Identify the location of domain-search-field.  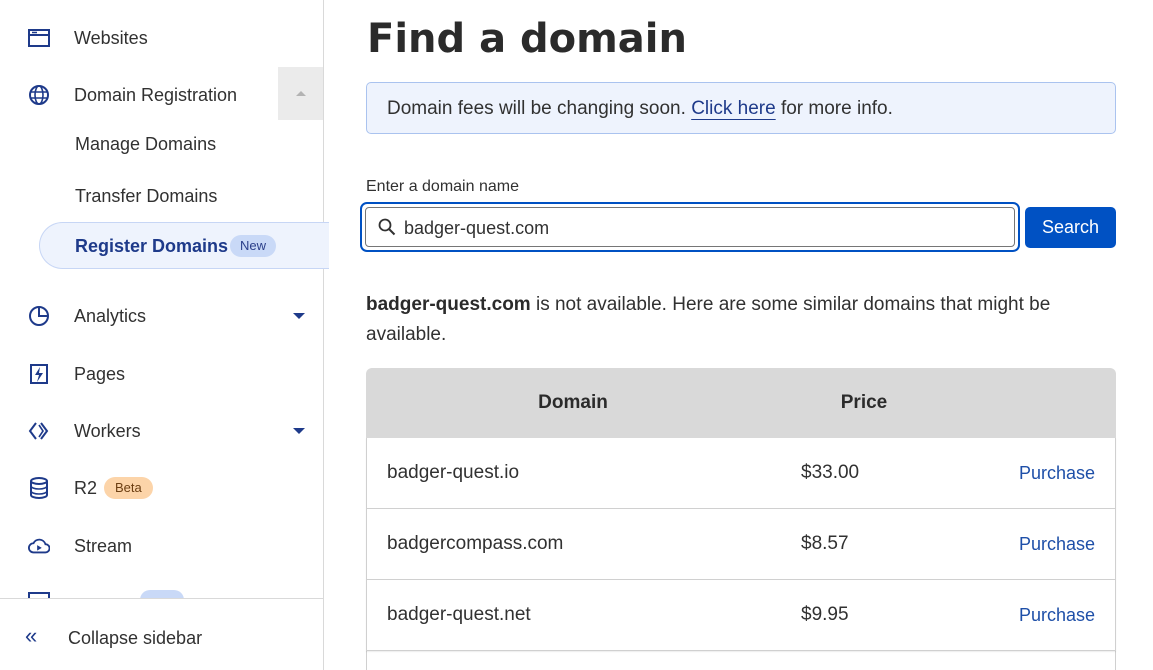
(690, 227).